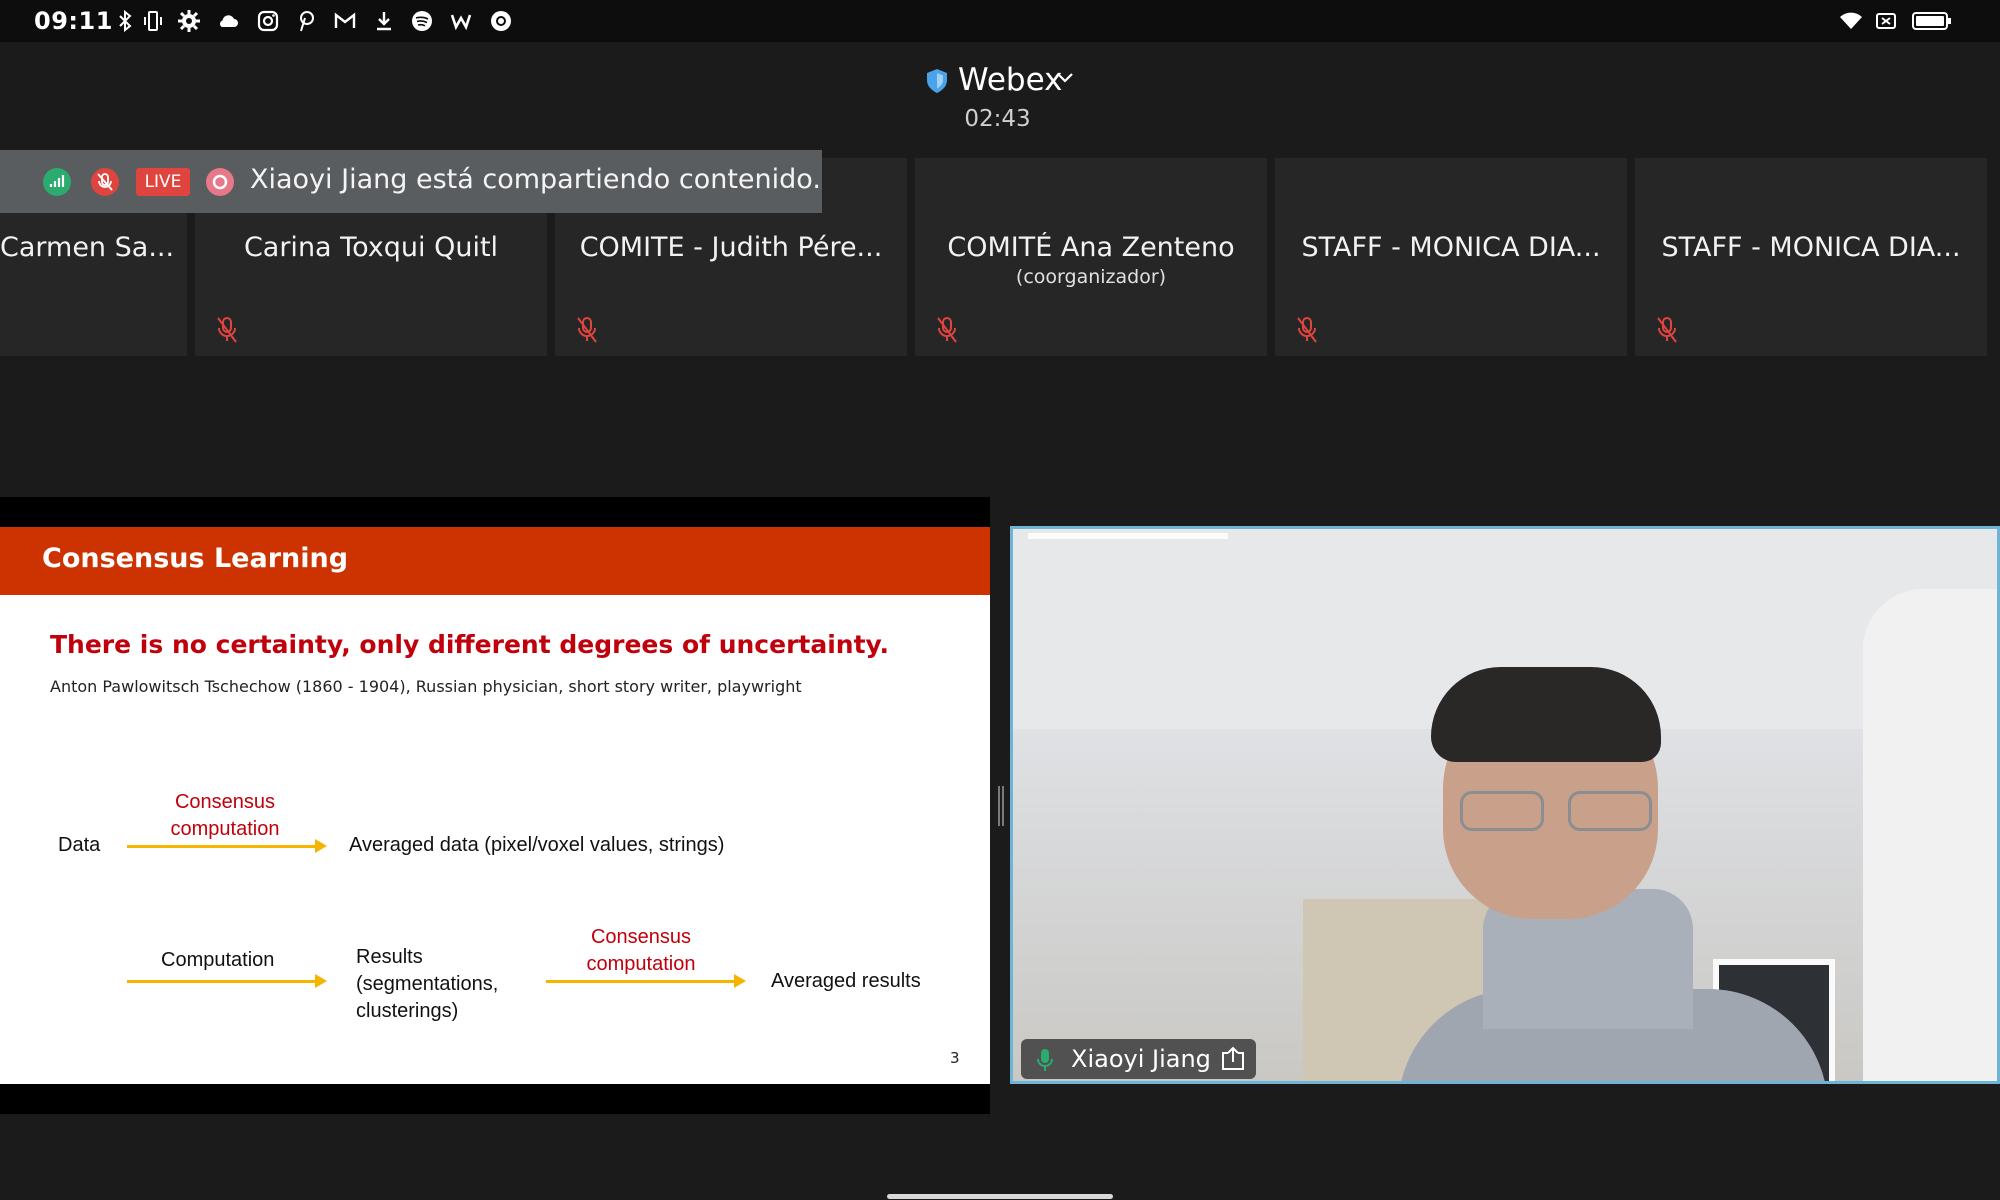 The height and width of the screenshot is (1200, 2000). What do you see at coordinates (495, 561) in the screenshot?
I see `slide-header: Consensus Learning` at bounding box center [495, 561].